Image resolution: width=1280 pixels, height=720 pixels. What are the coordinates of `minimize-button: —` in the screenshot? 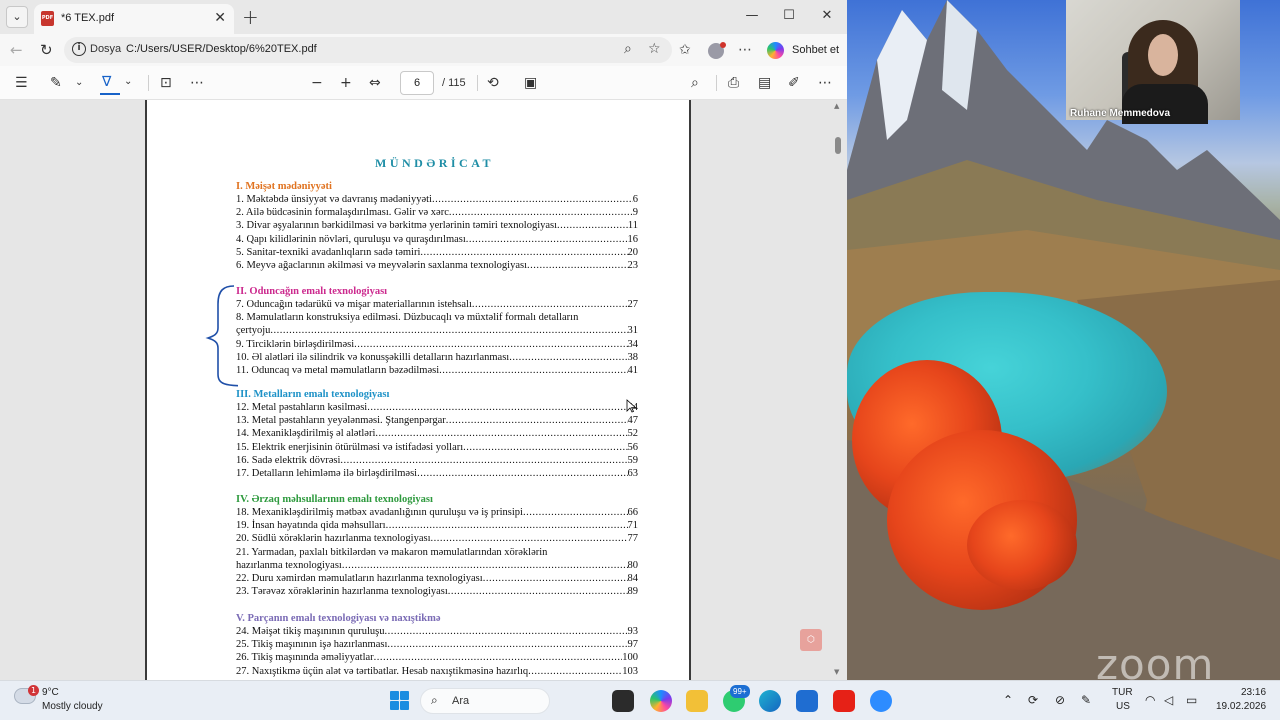 It's located at (752, 15).